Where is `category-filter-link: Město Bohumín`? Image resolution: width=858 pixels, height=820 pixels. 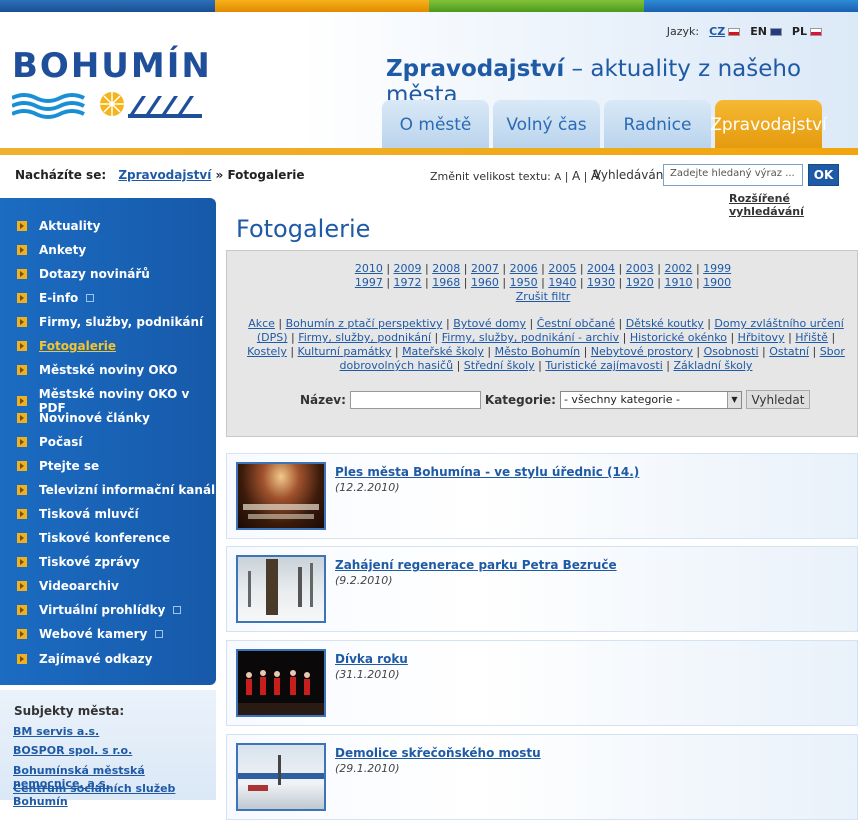
category-filter-link: Město Bohumín is located at coordinates (538, 351).